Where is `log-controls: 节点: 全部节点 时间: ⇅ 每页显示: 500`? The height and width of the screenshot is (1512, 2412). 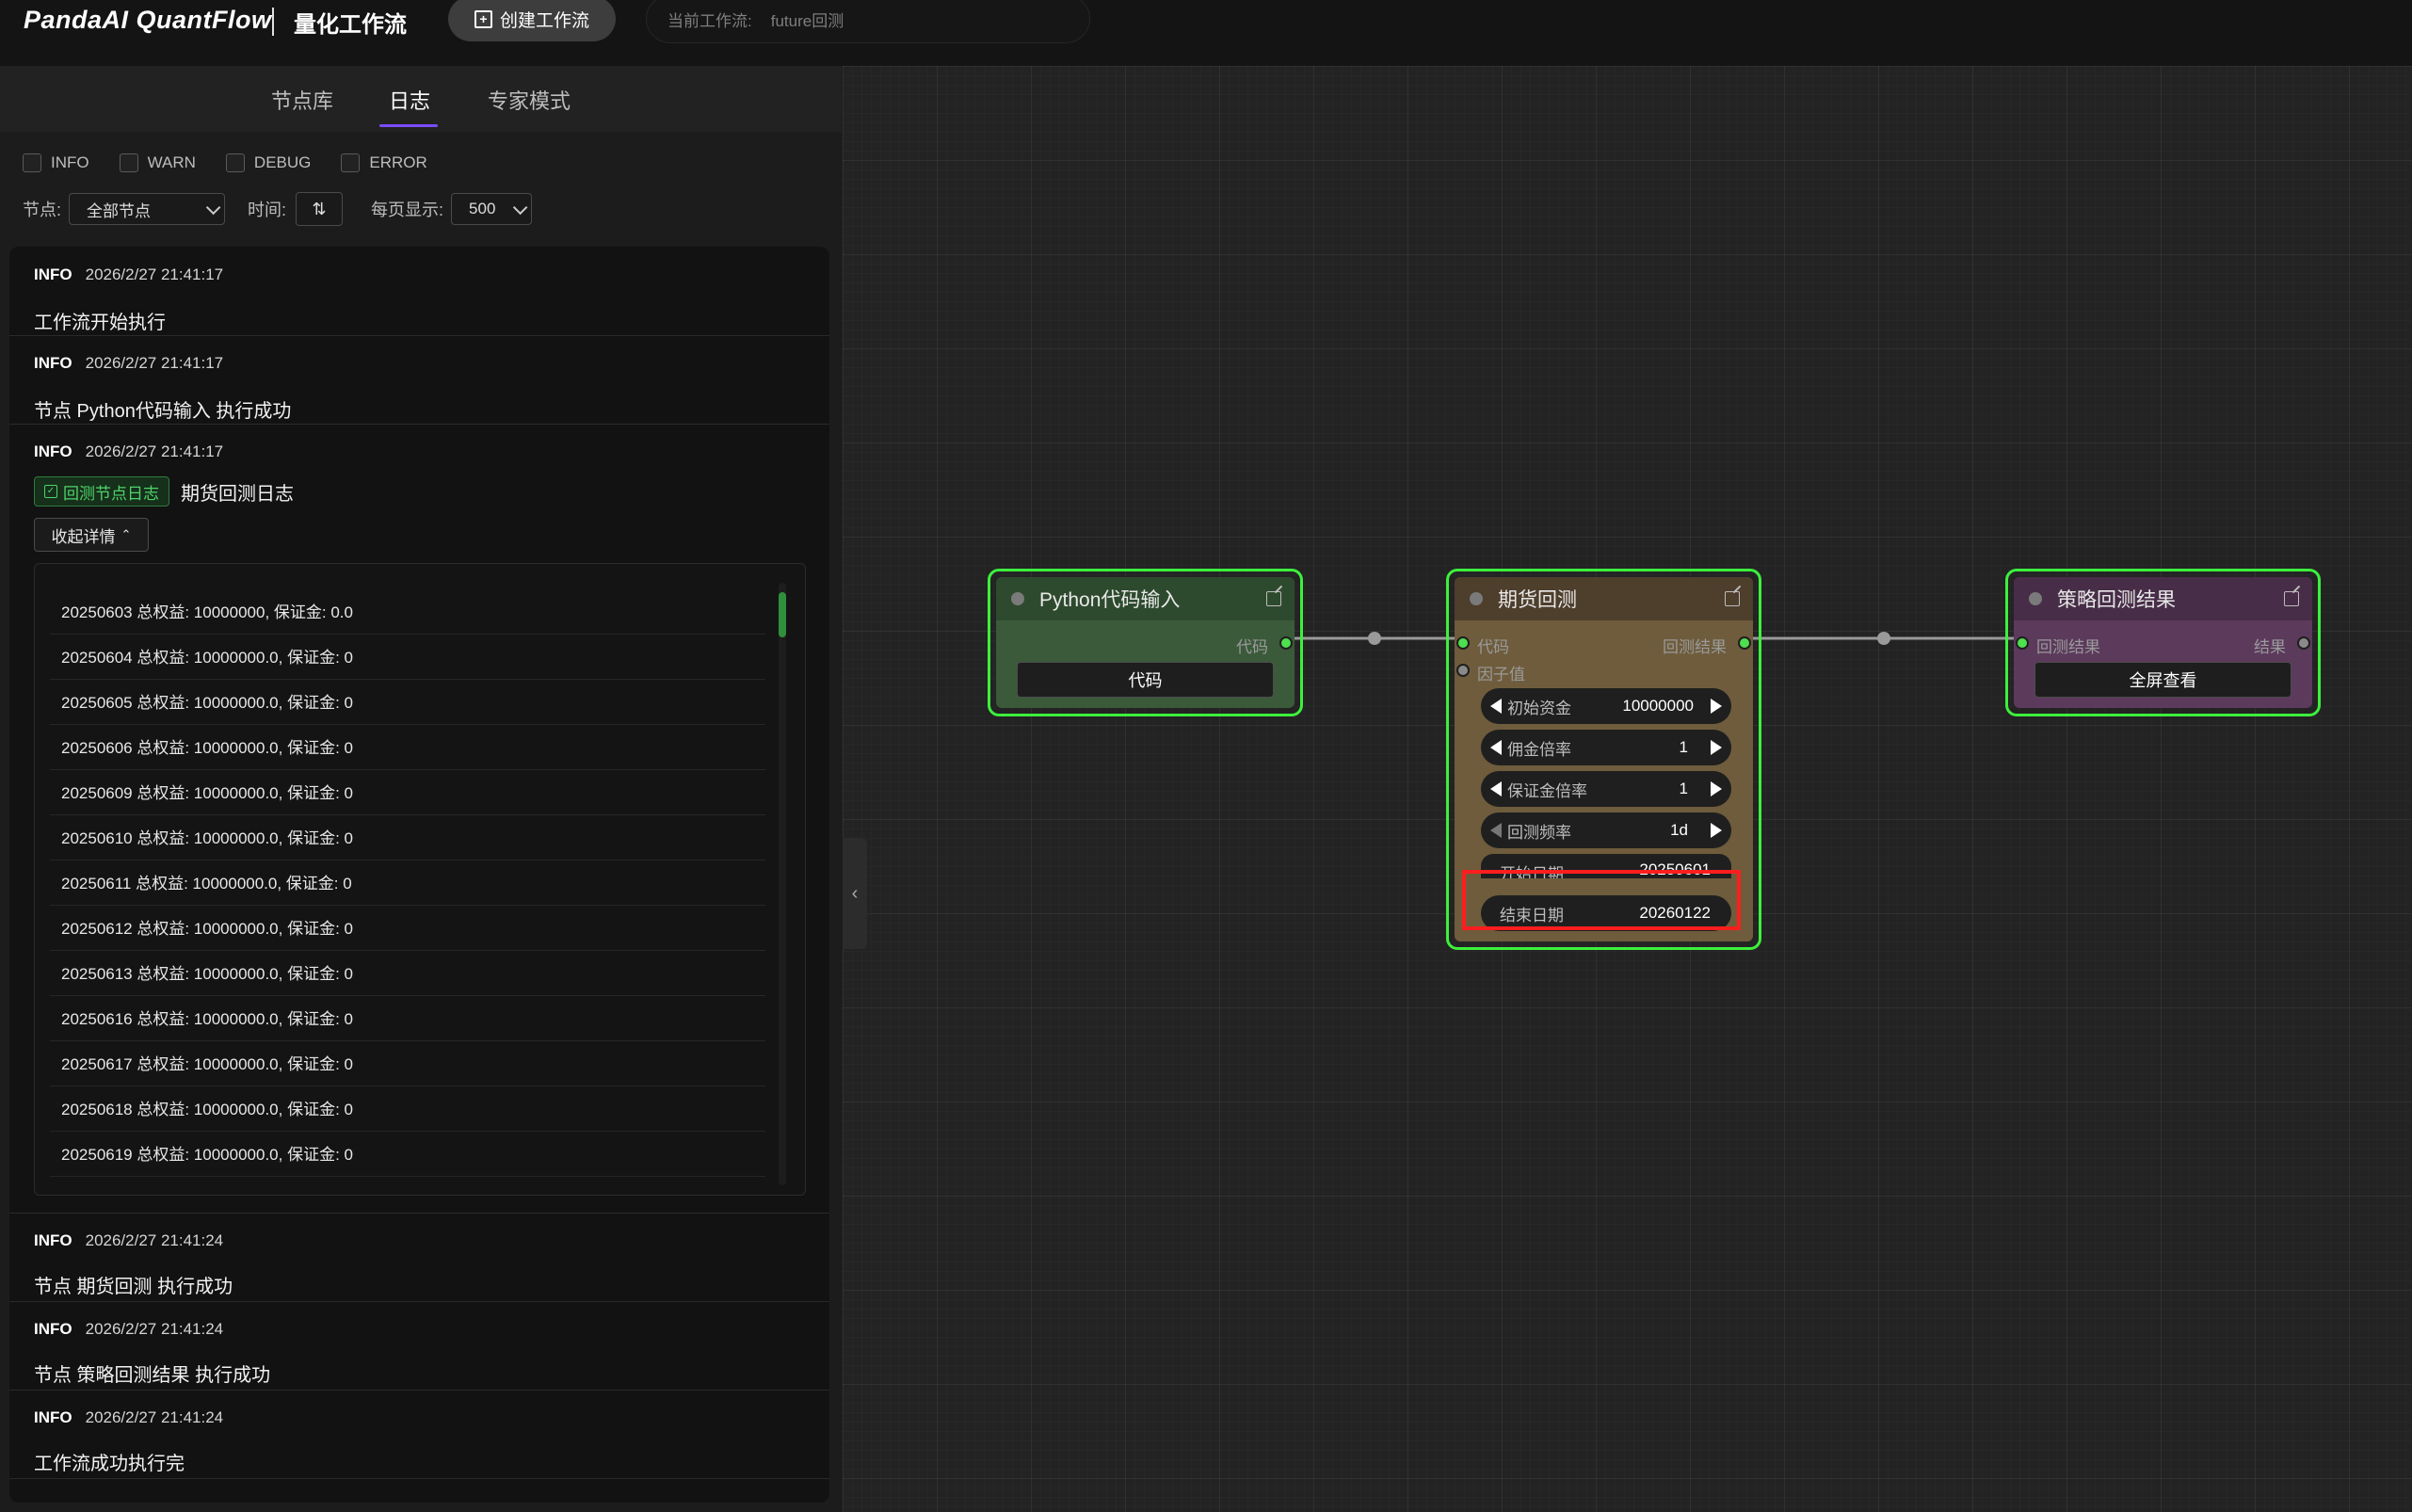
log-controls: 节点: 全部节点 时间: ⇅ 每页显示: 500 is located at coordinates (278, 209).